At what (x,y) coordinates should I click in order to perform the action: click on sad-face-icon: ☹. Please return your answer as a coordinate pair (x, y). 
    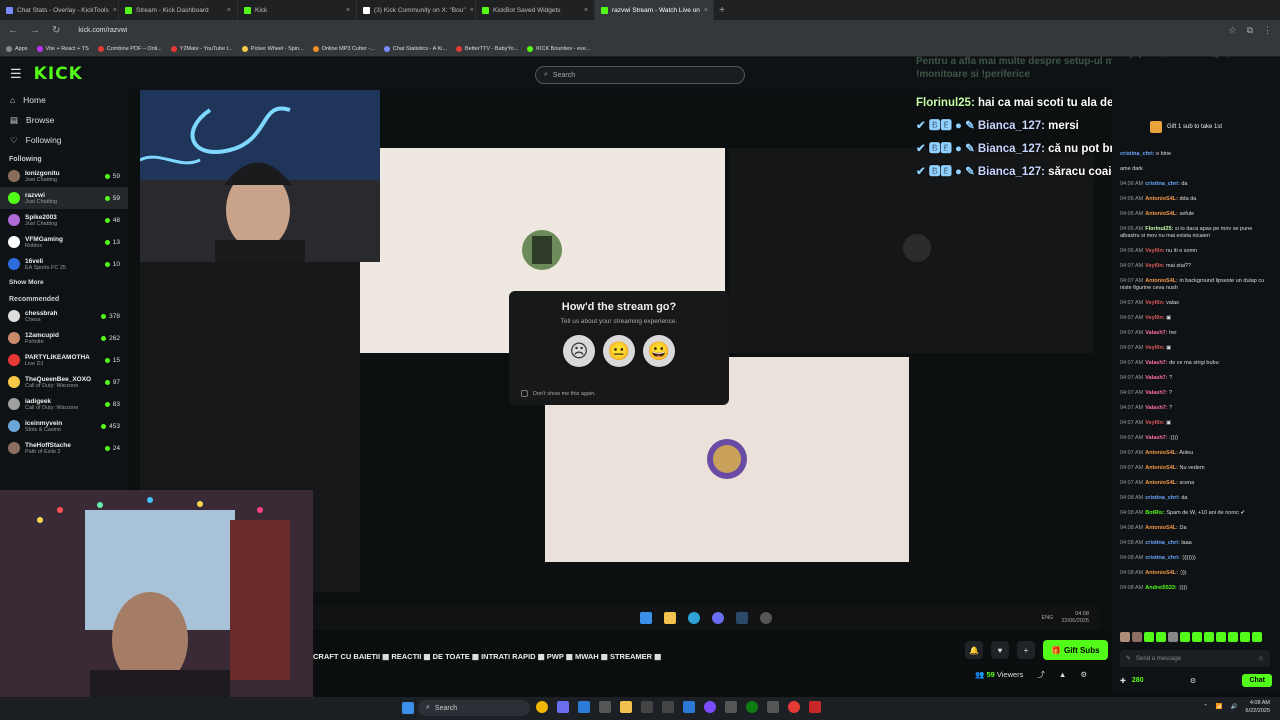
    Looking at the image, I should click on (579, 351).